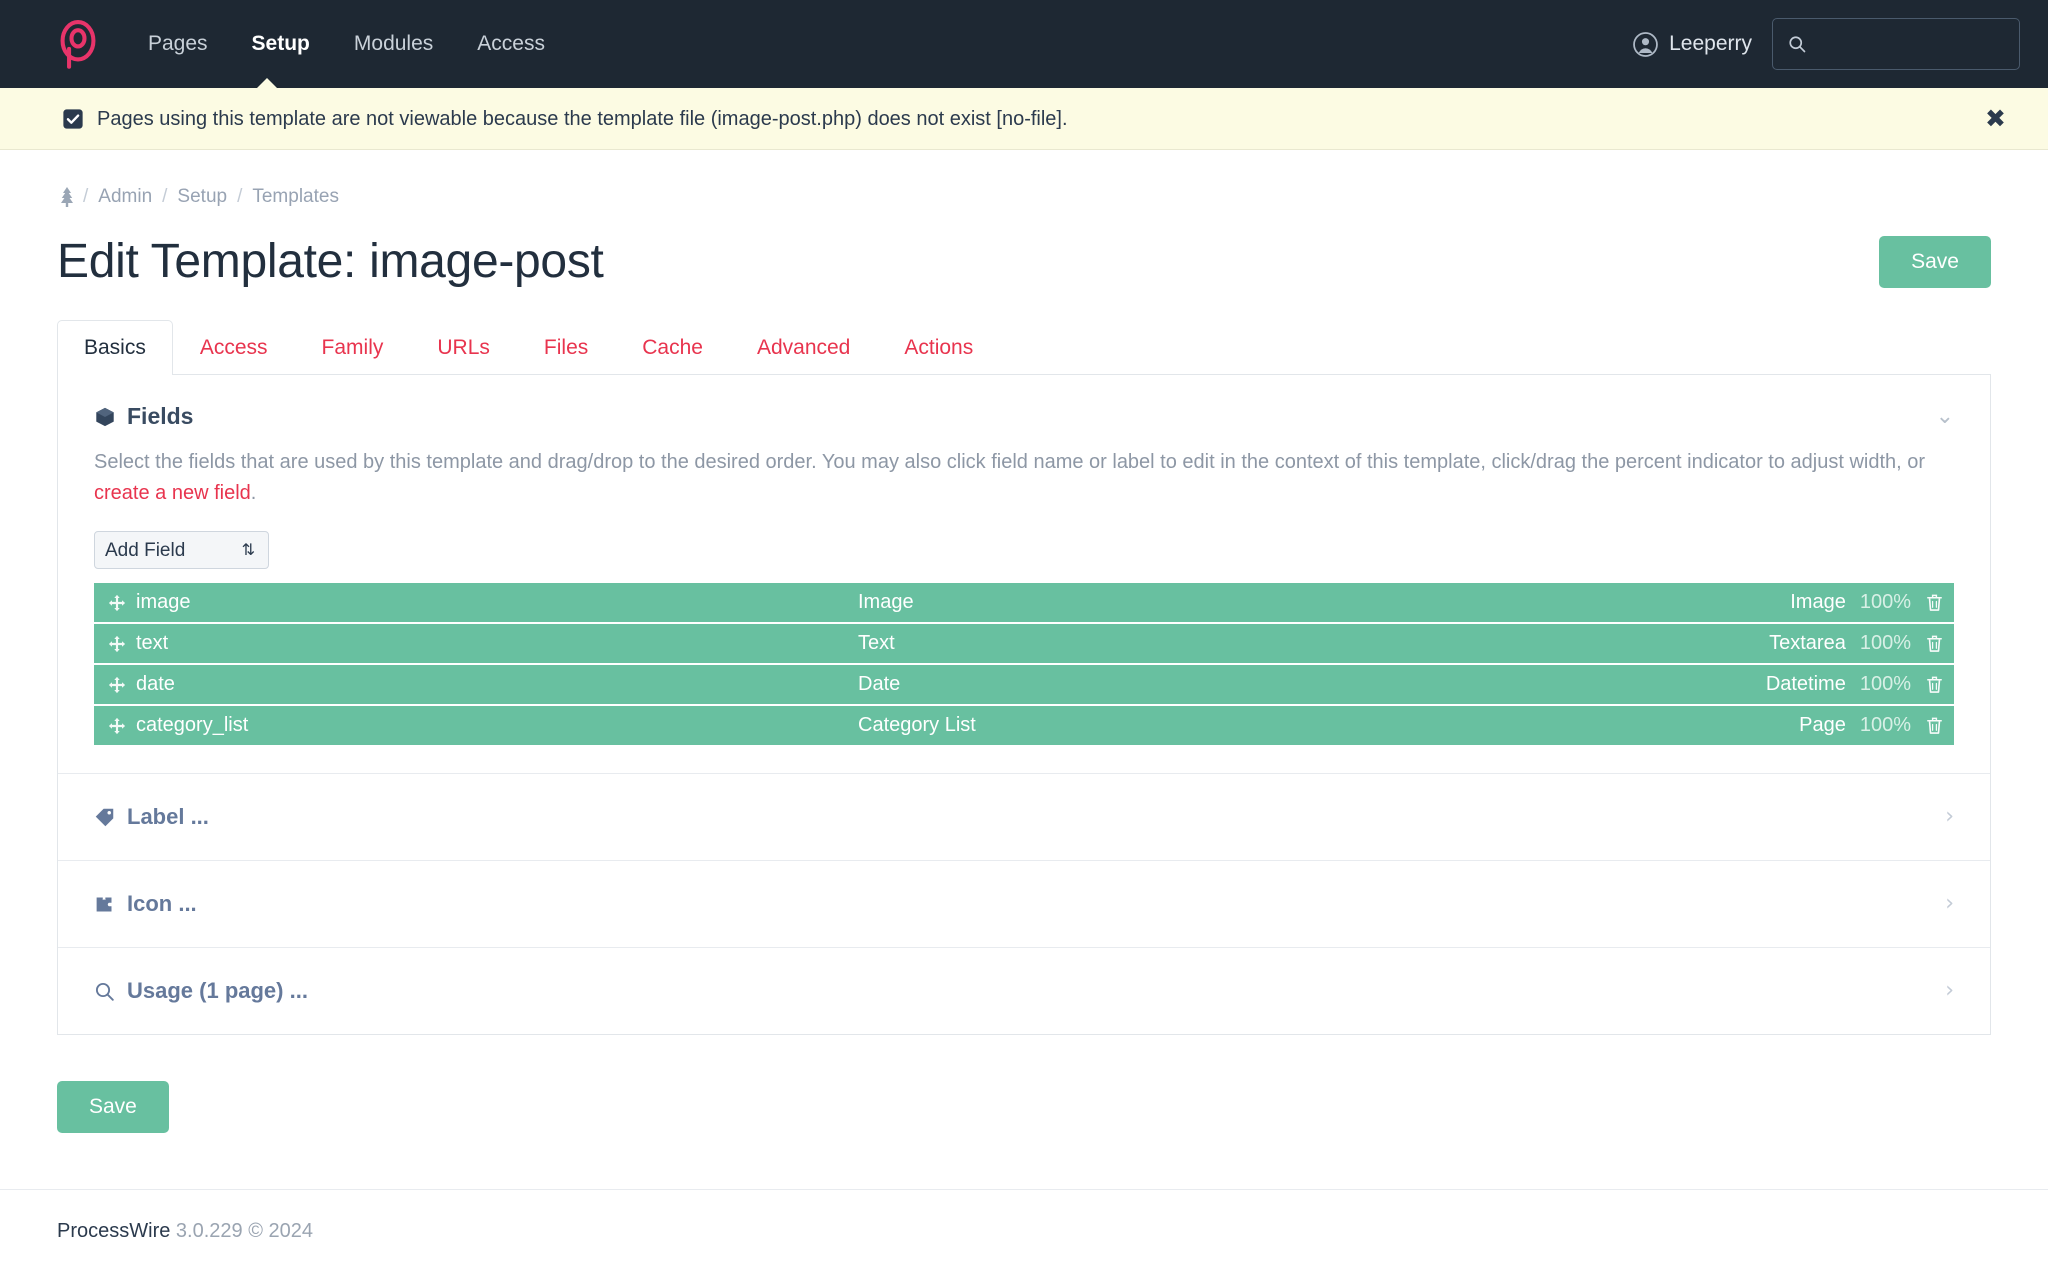 This screenshot has width=2048, height=1280. What do you see at coordinates (672, 347) in the screenshot?
I see `tab-cache: Cache` at bounding box center [672, 347].